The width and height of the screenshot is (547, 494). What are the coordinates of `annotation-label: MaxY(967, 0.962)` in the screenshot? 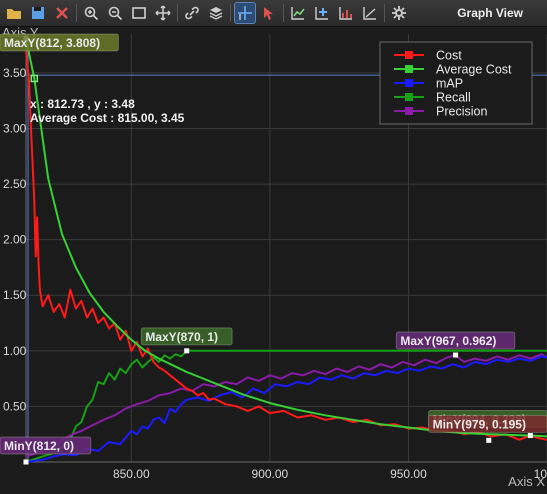 It's located at (448, 341).